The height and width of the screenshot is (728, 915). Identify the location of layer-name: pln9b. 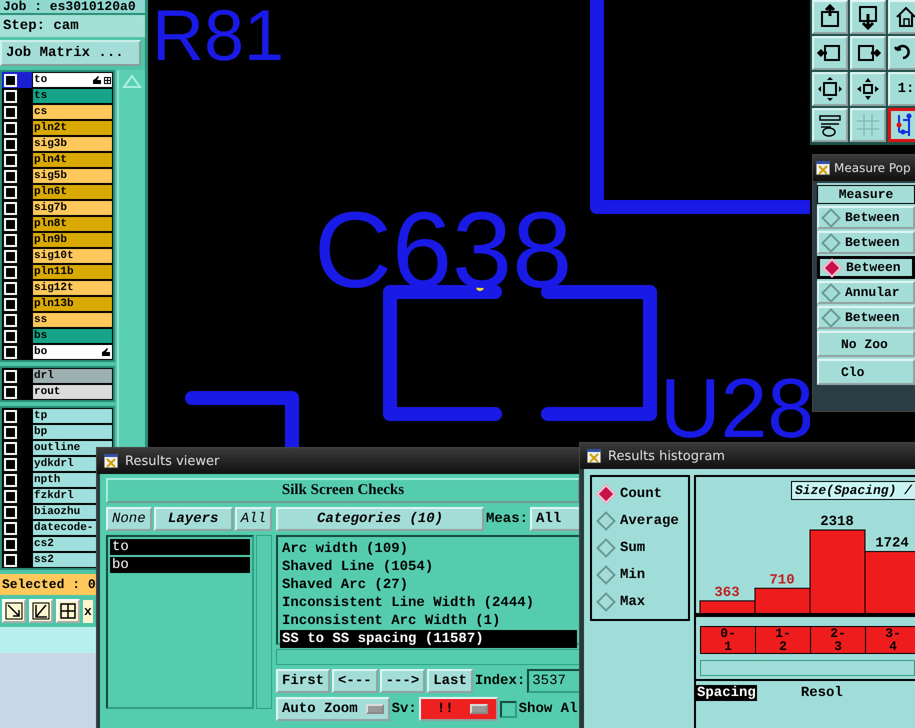
(73, 240).